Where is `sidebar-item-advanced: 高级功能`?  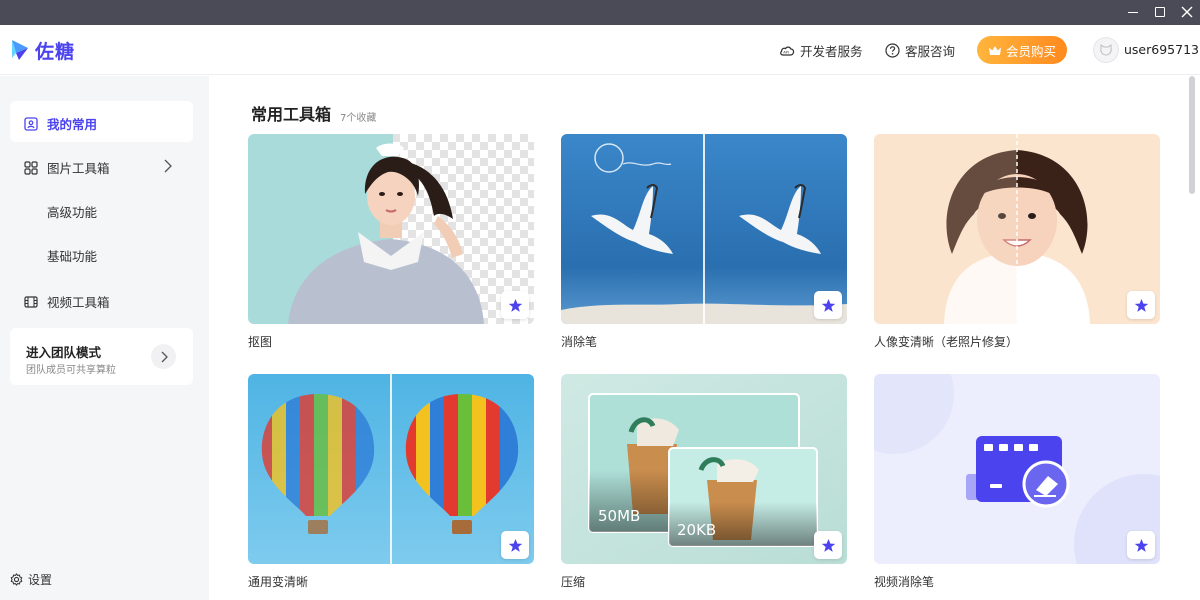 sidebar-item-advanced: 高级功能 is located at coordinates (72, 211).